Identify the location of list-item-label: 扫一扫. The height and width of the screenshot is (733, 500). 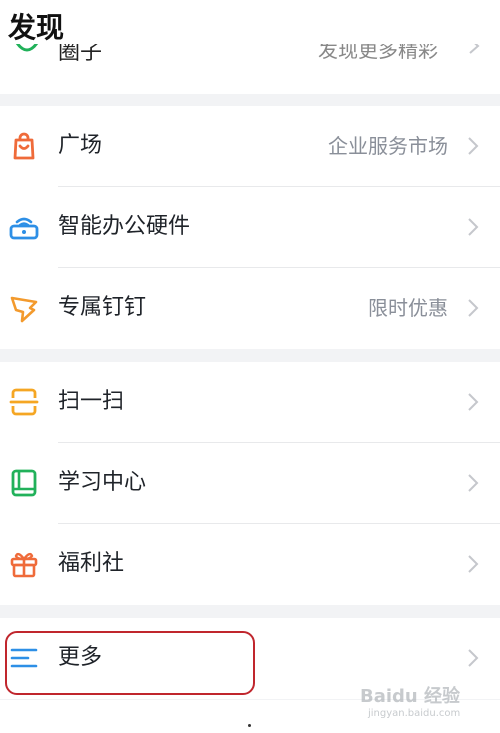
(91, 401).